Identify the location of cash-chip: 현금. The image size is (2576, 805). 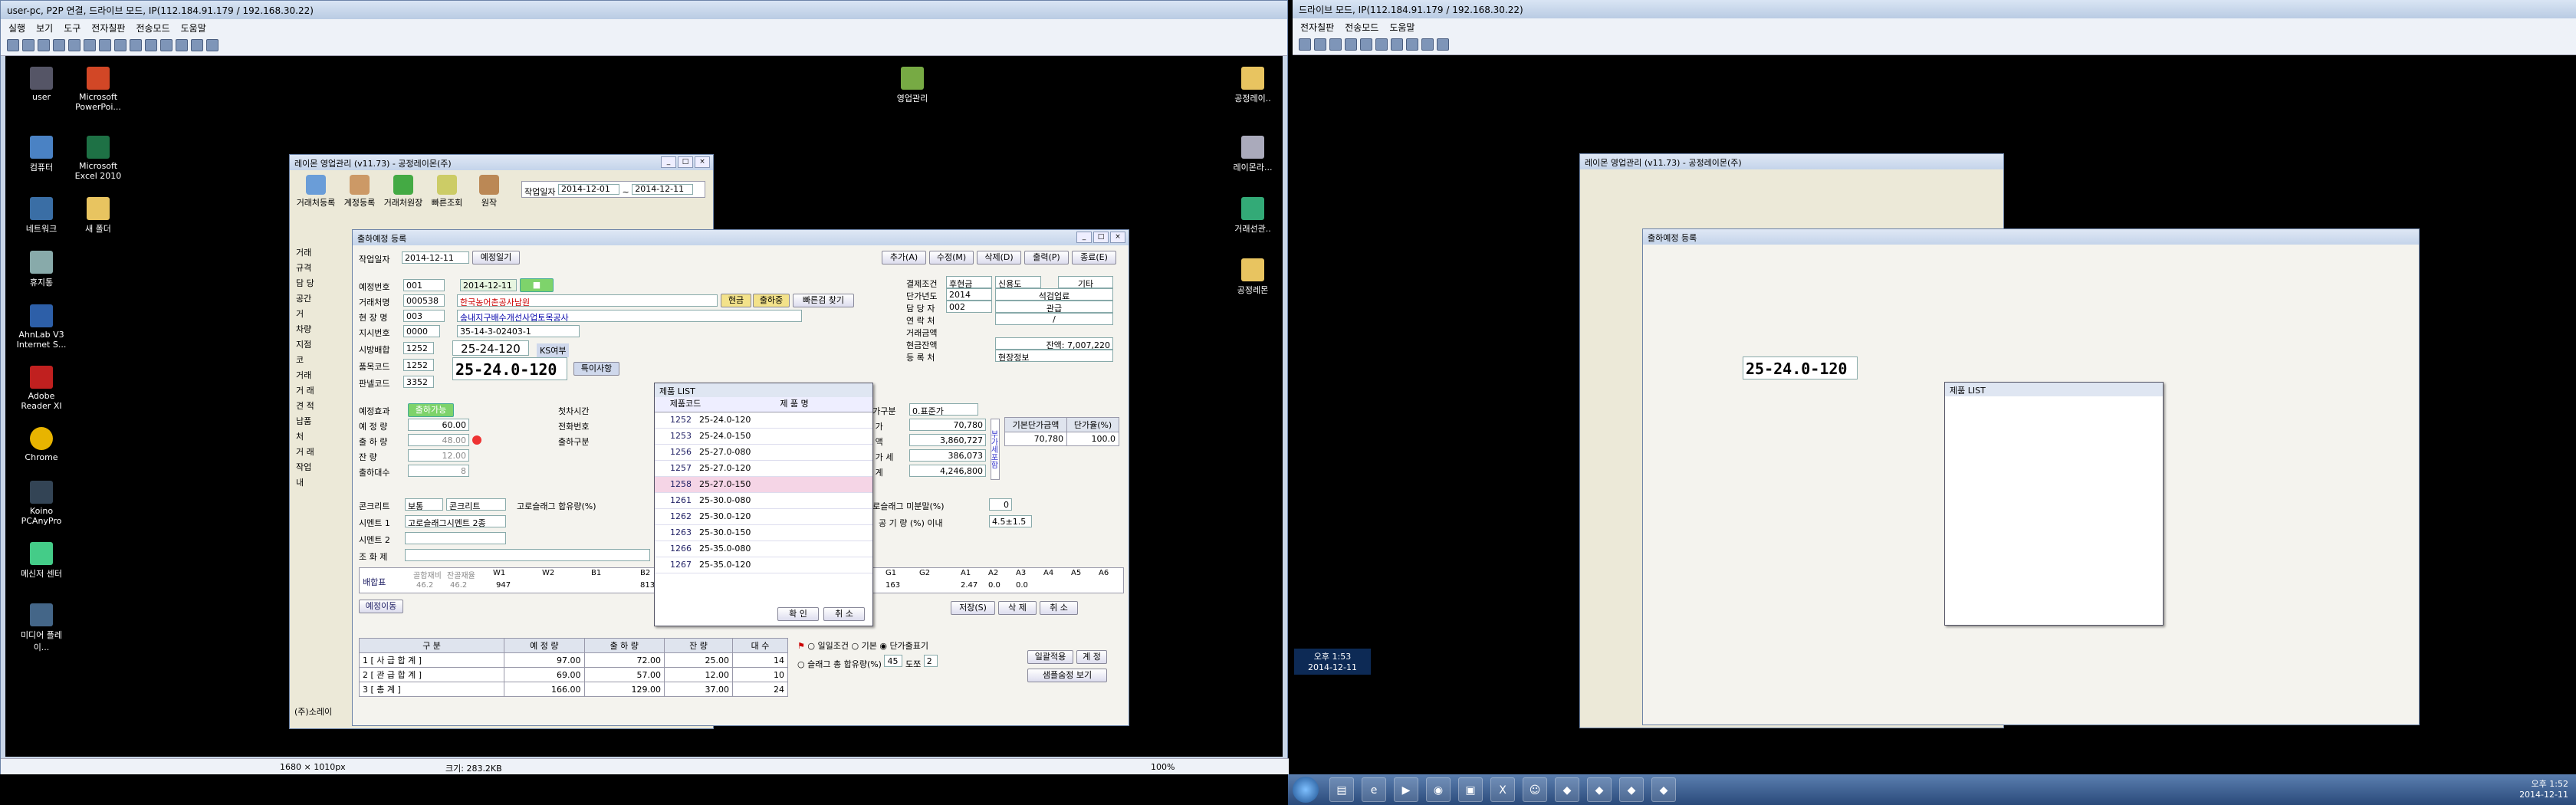
(736, 300).